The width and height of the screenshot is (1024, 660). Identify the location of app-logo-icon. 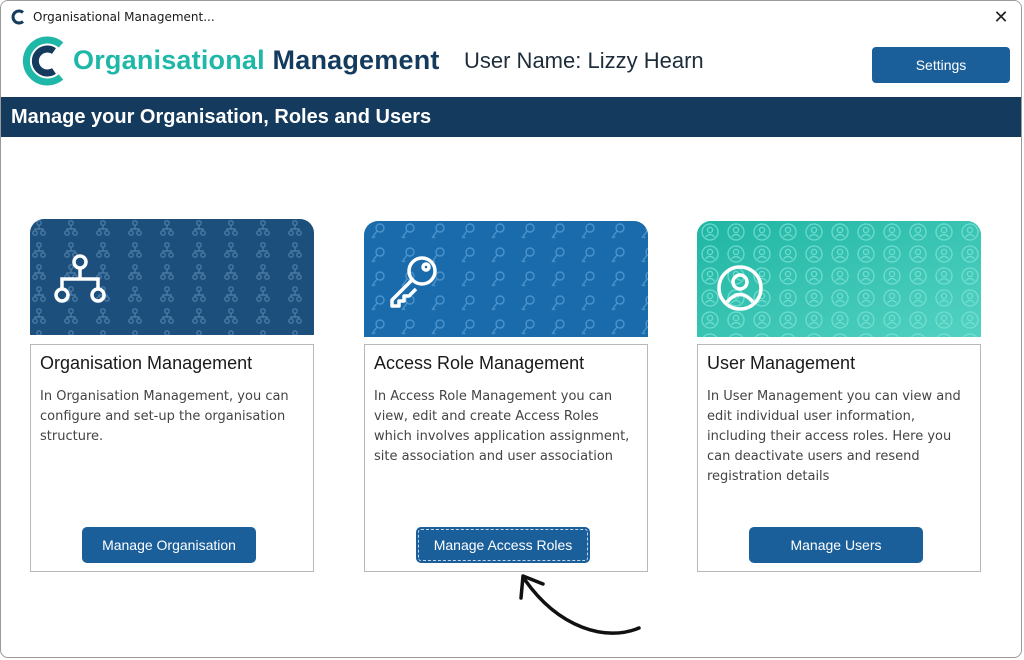
(17, 17).